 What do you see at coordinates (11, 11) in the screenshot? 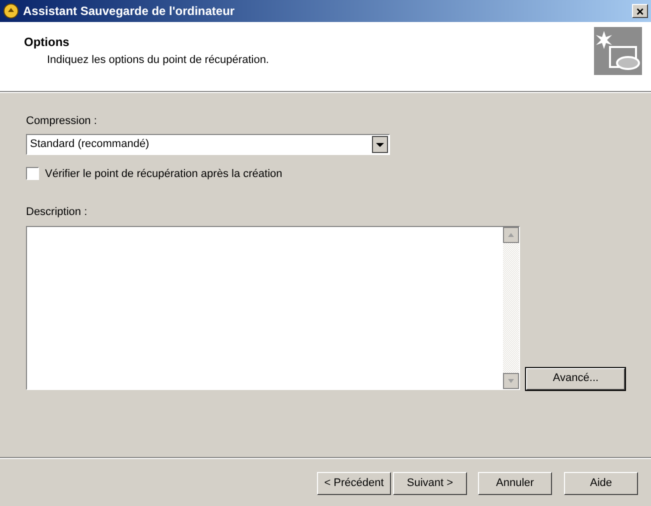
I see `app-icon` at bounding box center [11, 11].